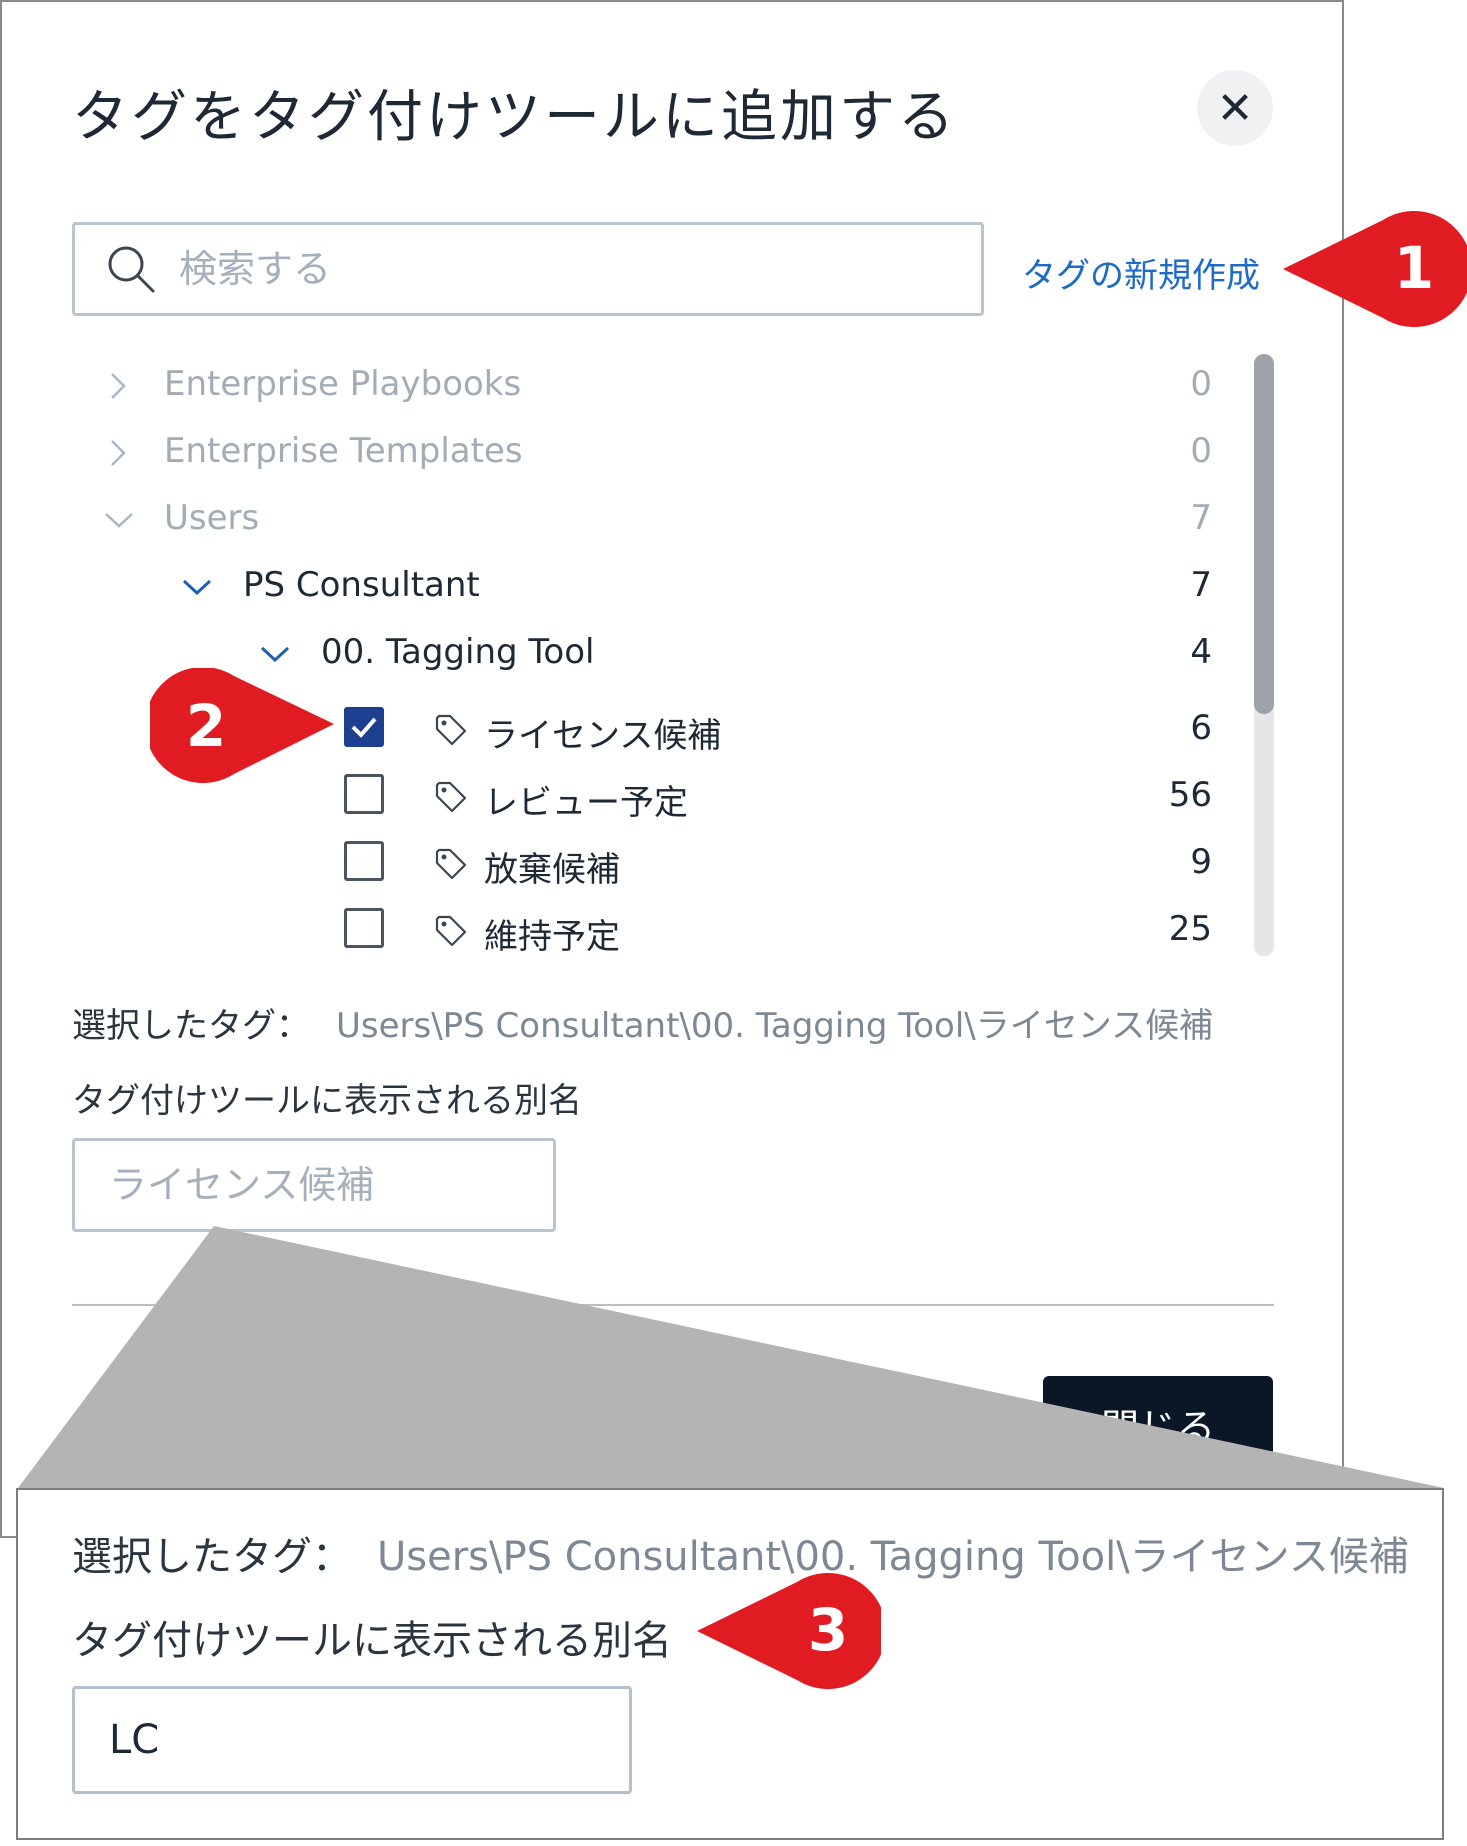 This screenshot has width=1467, height=1846. What do you see at coordinates (603, 736) in the screenshot?
I see `tag-label: ライセンス候補` at bounding box center [603, 736].